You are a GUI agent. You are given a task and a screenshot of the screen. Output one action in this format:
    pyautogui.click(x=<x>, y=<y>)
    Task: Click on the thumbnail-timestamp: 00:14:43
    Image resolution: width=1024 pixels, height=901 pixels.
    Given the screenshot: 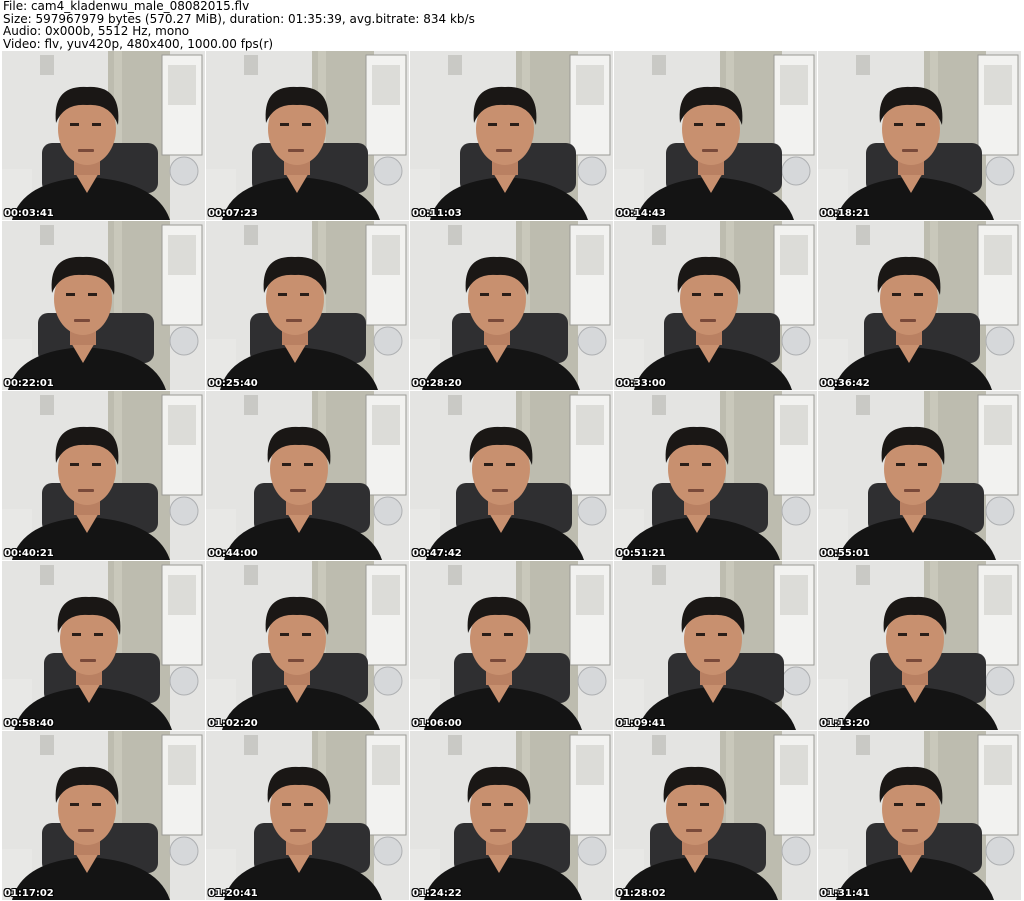 What is the action you would take?
    pyautogui.click(x=641, y=213)
    